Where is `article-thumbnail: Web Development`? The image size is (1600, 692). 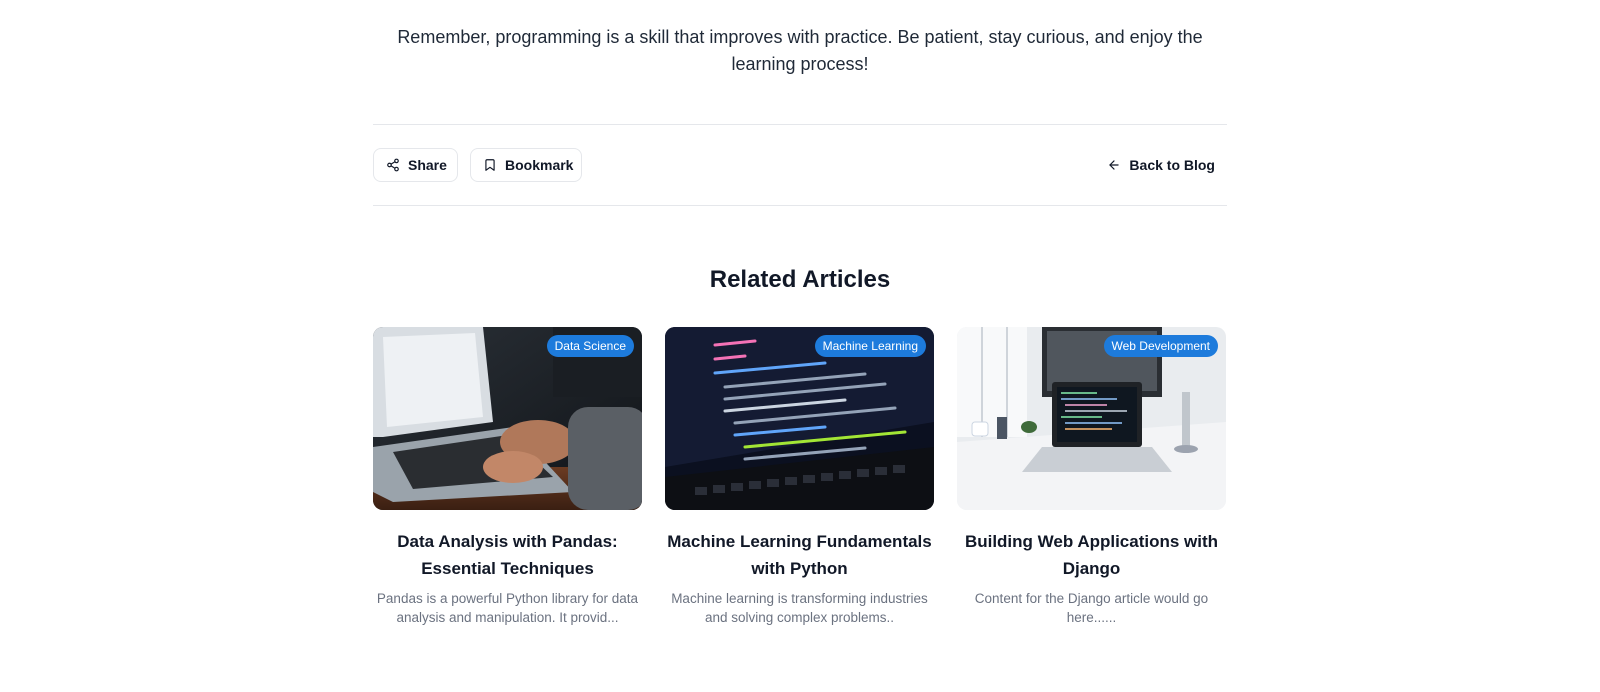
article-thumbnail: Web Development is located at coordinates (1091, 418).